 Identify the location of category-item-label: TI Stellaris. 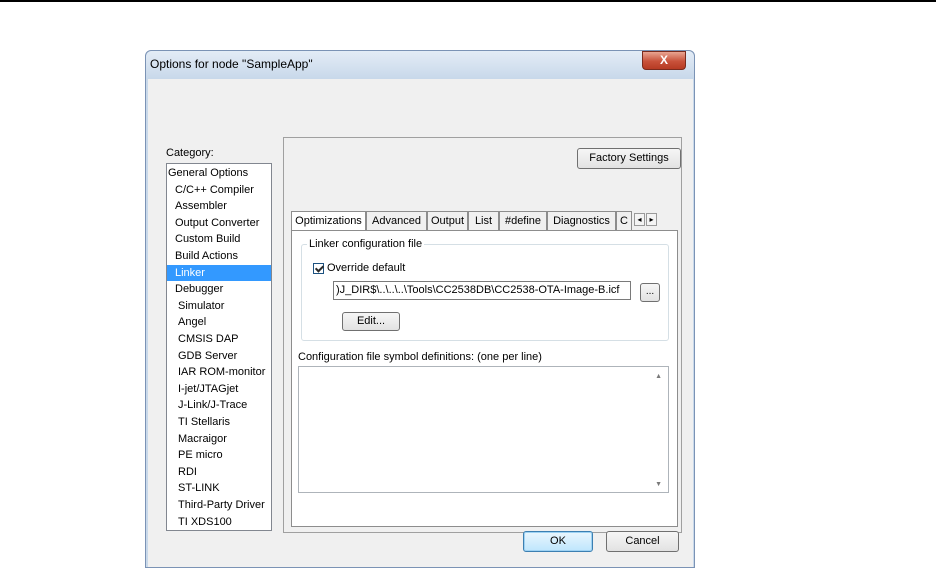
(204, 422).